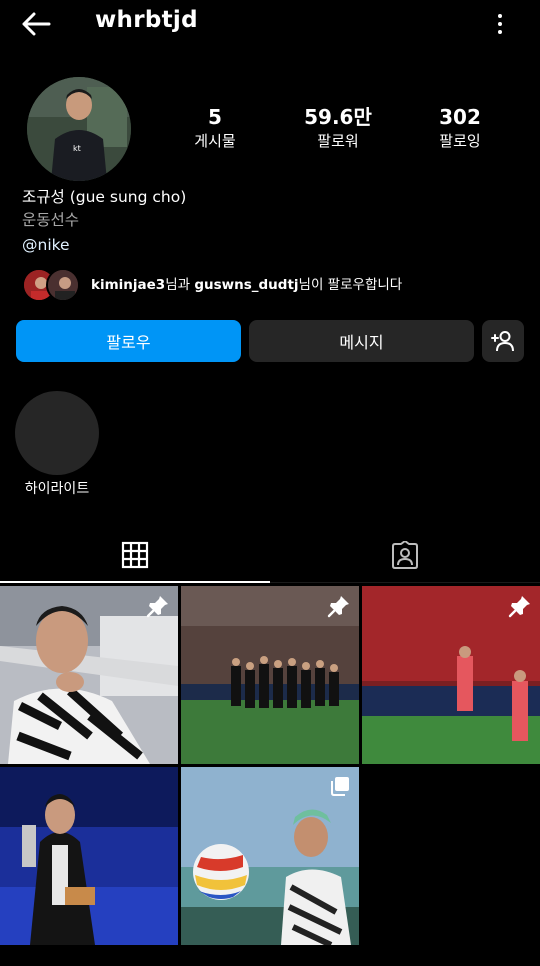 Image resolution: width=540 pixels, height=966 pixels. I want to click on tab-tagged, so click(405, 555).